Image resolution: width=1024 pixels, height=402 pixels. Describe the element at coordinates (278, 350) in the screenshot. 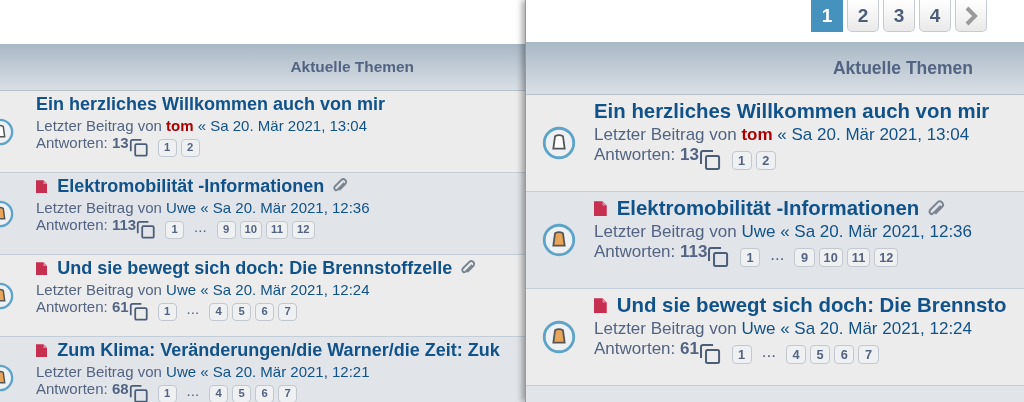

I see `topic-title-link: Zum Klima: Veränderungen/die Warner/die Zeit: Zuk` at that location.